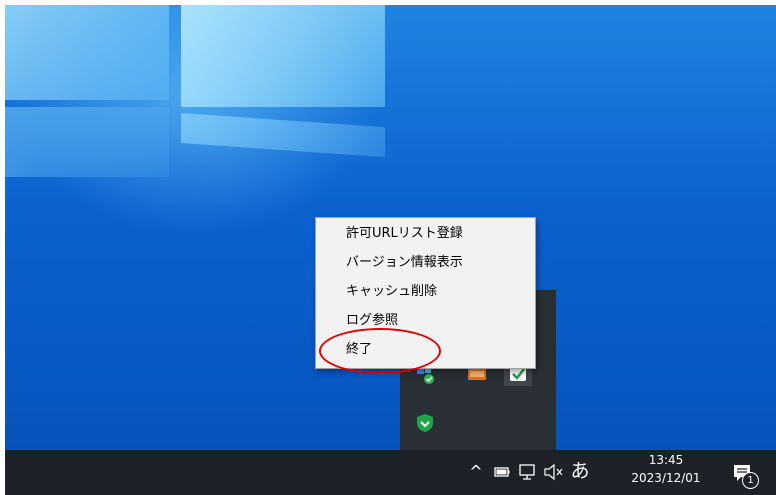  I want to click on notification-count-badge: 1, so click(750, 480).